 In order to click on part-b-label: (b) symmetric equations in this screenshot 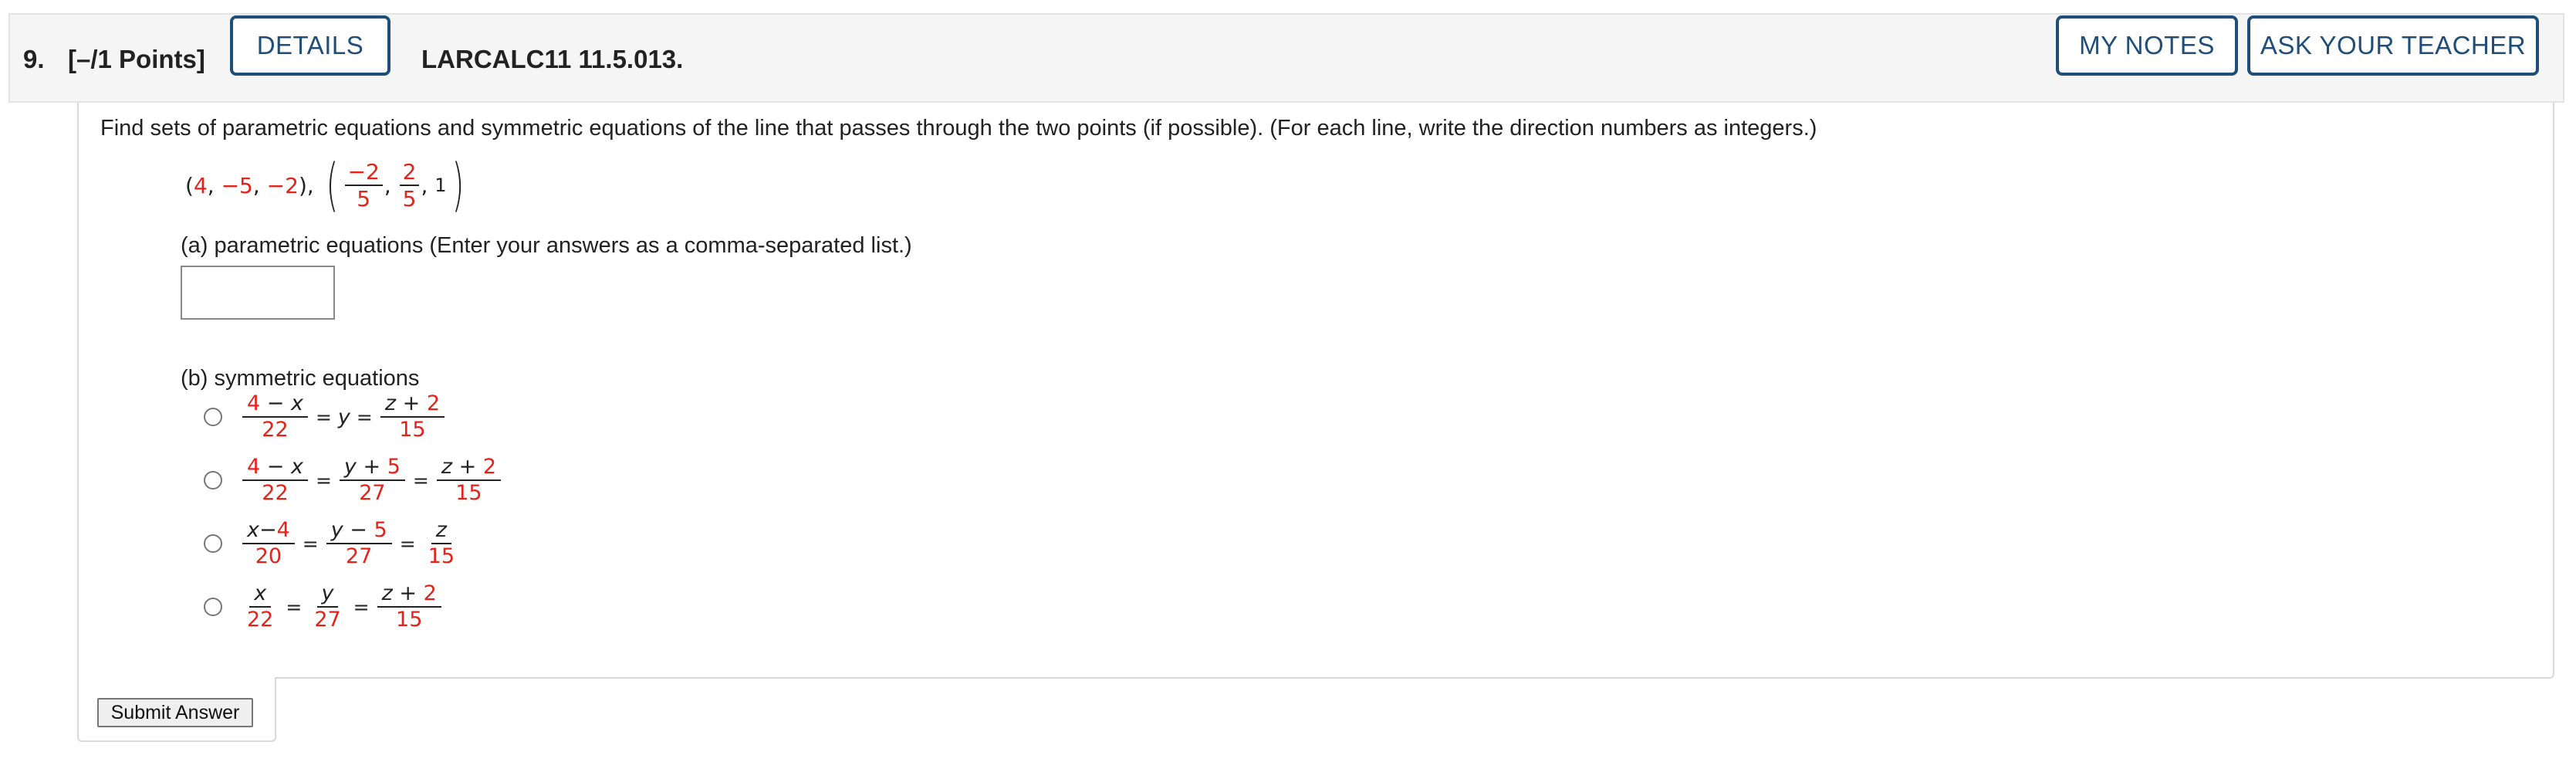, I will do `click(300, 378)`.